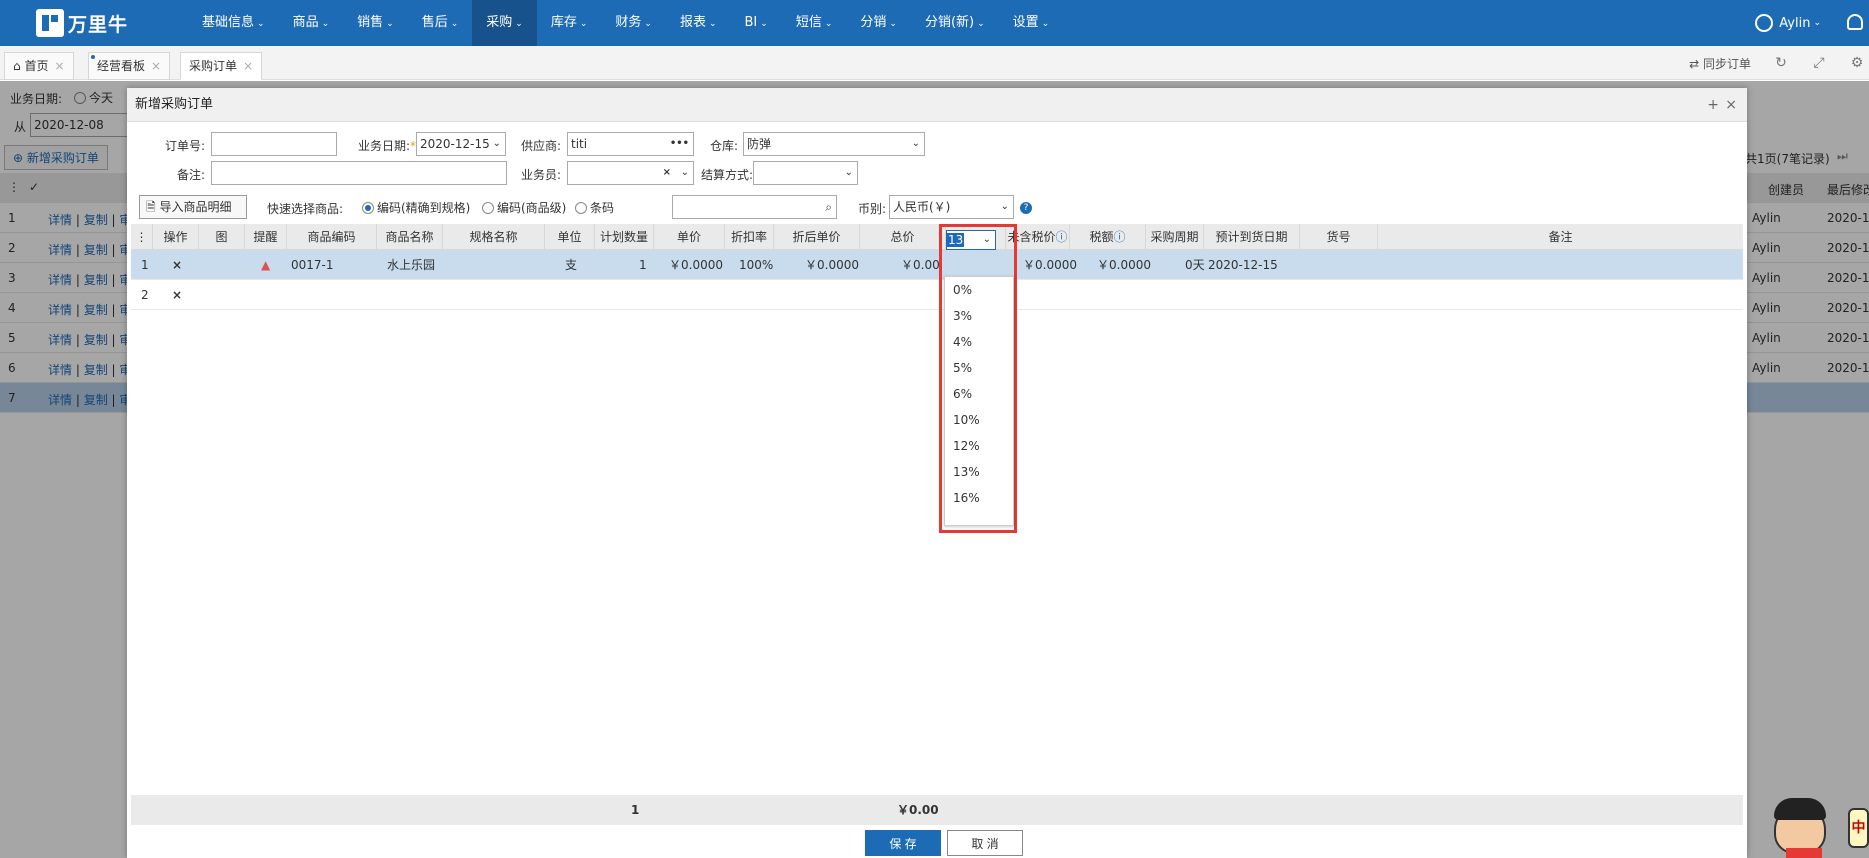  I want to click on cell-unit-price: ￥0.0000, so click(696, 265).